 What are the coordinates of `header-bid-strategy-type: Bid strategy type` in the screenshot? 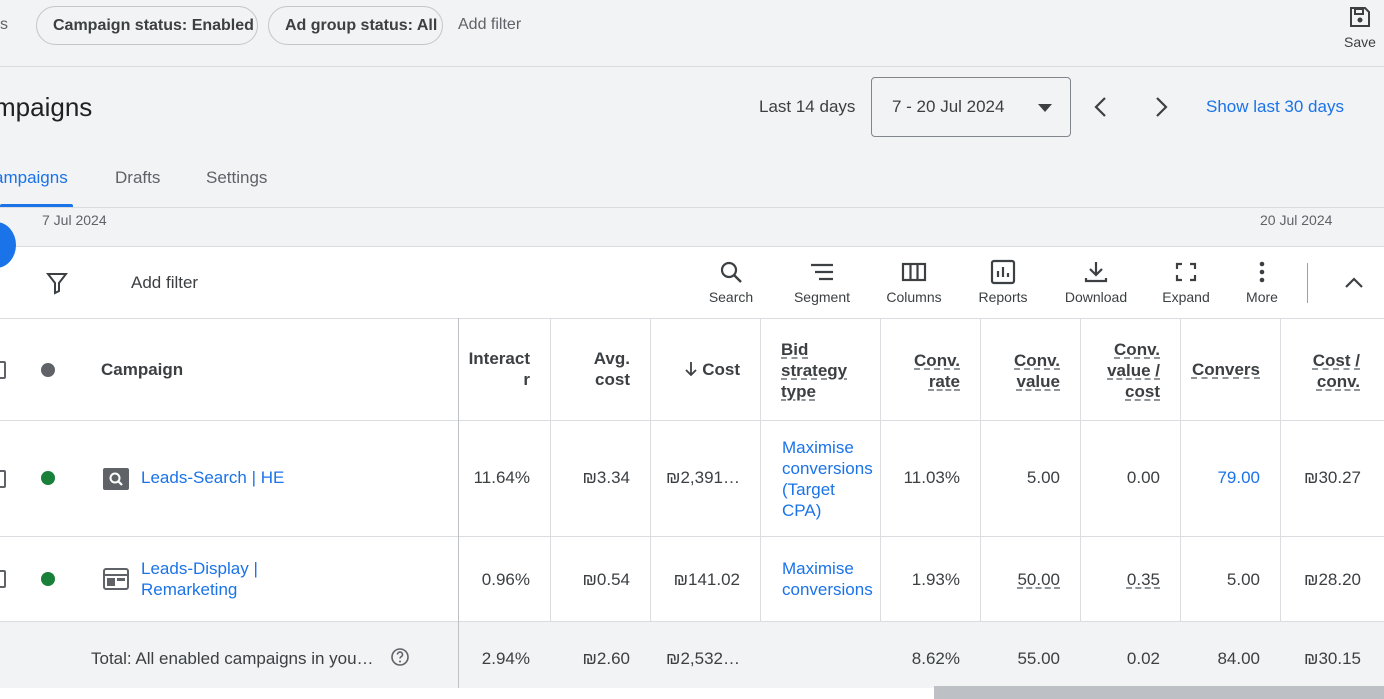 It's located at (814, 370).